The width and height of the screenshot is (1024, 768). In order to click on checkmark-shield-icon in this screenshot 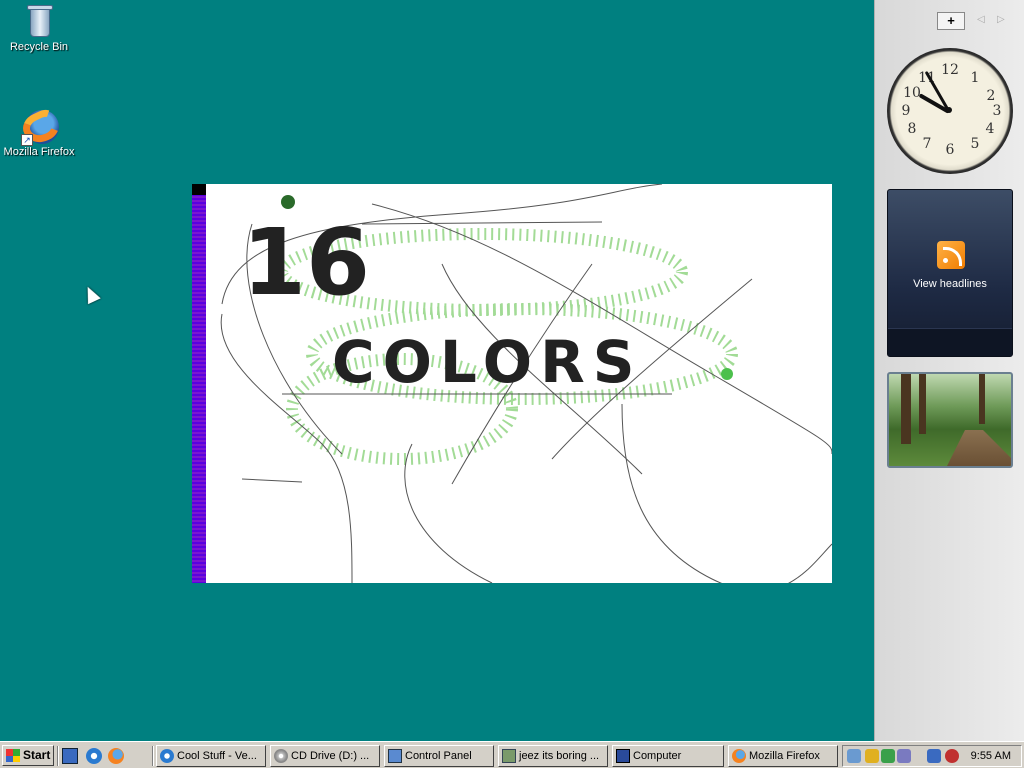, I will do `click(888, 756)`.